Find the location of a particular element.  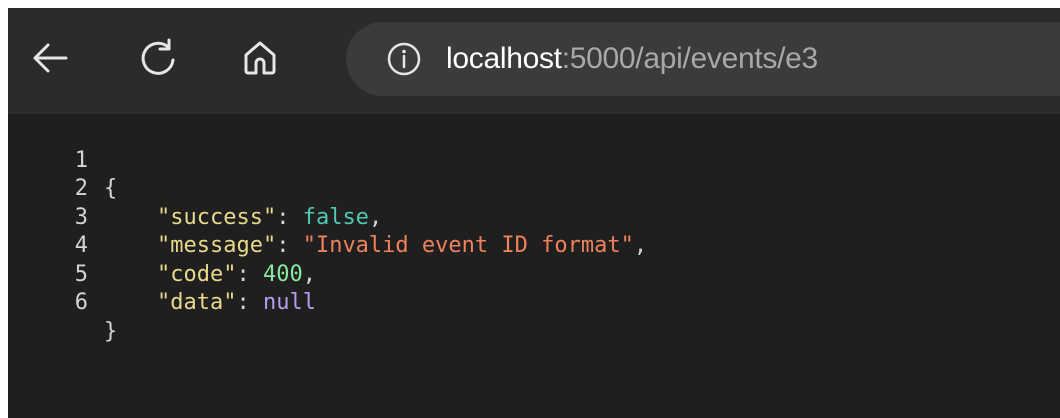

code-text: } is located at coordinates (110, 332).